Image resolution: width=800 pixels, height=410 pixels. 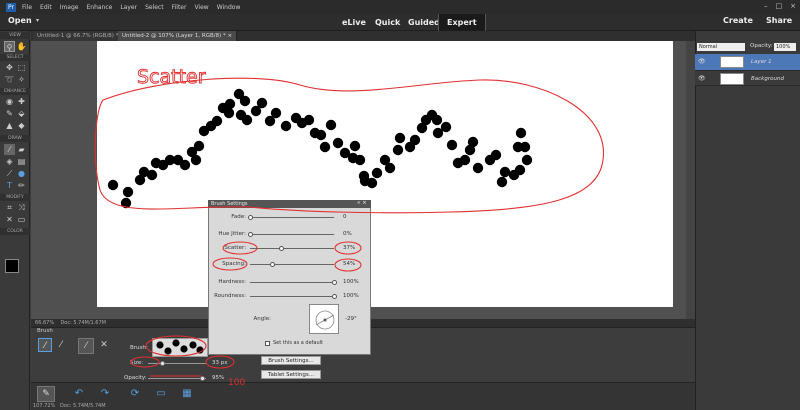 I want to click on menu-edit: Edit, so click(x=46, y=7).